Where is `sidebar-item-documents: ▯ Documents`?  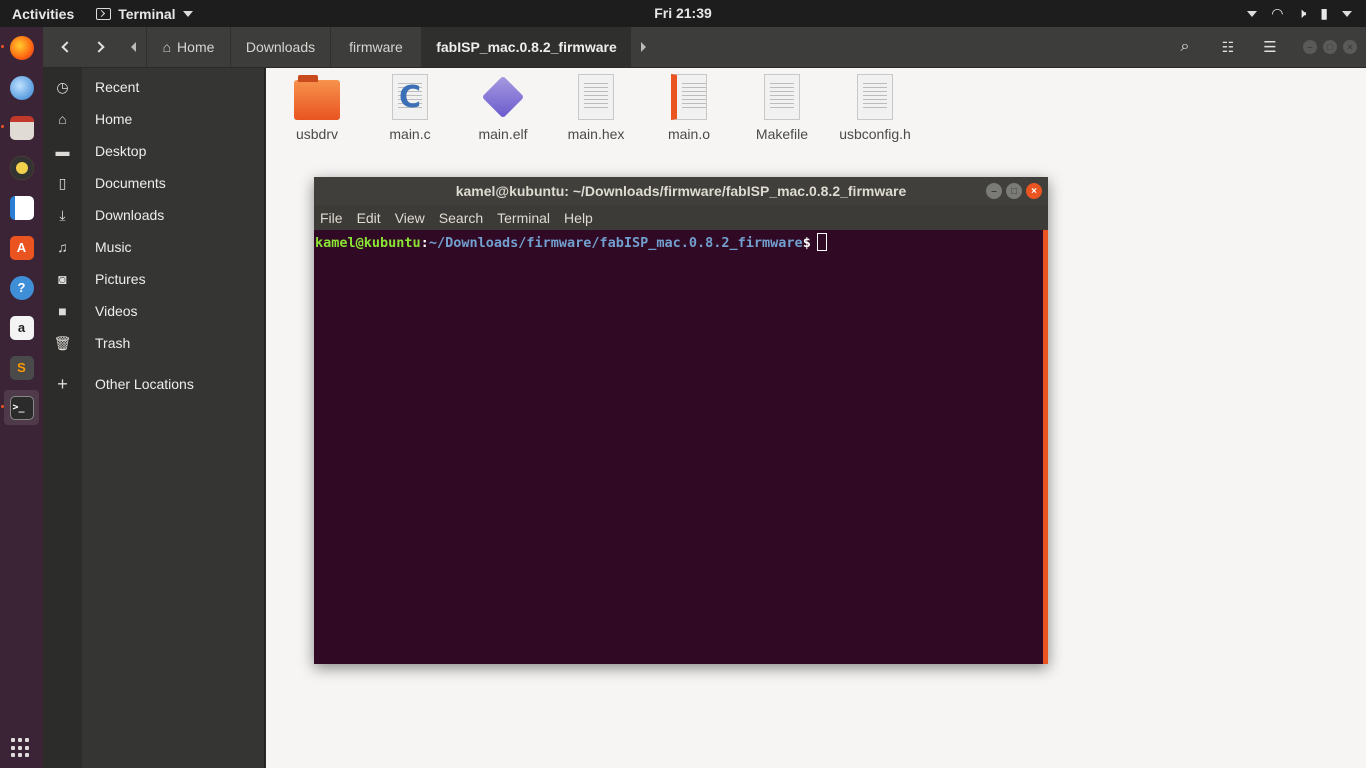 sidebar-item-documents: ▯ Documents is located at coordinates (154, 183).